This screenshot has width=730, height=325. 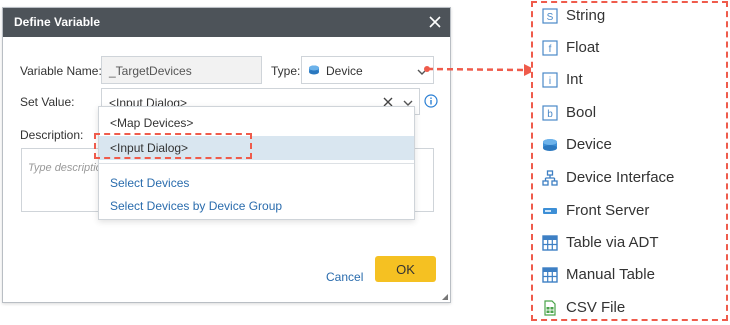 I want to click on type-select: Device, so click(x=367, y=70).